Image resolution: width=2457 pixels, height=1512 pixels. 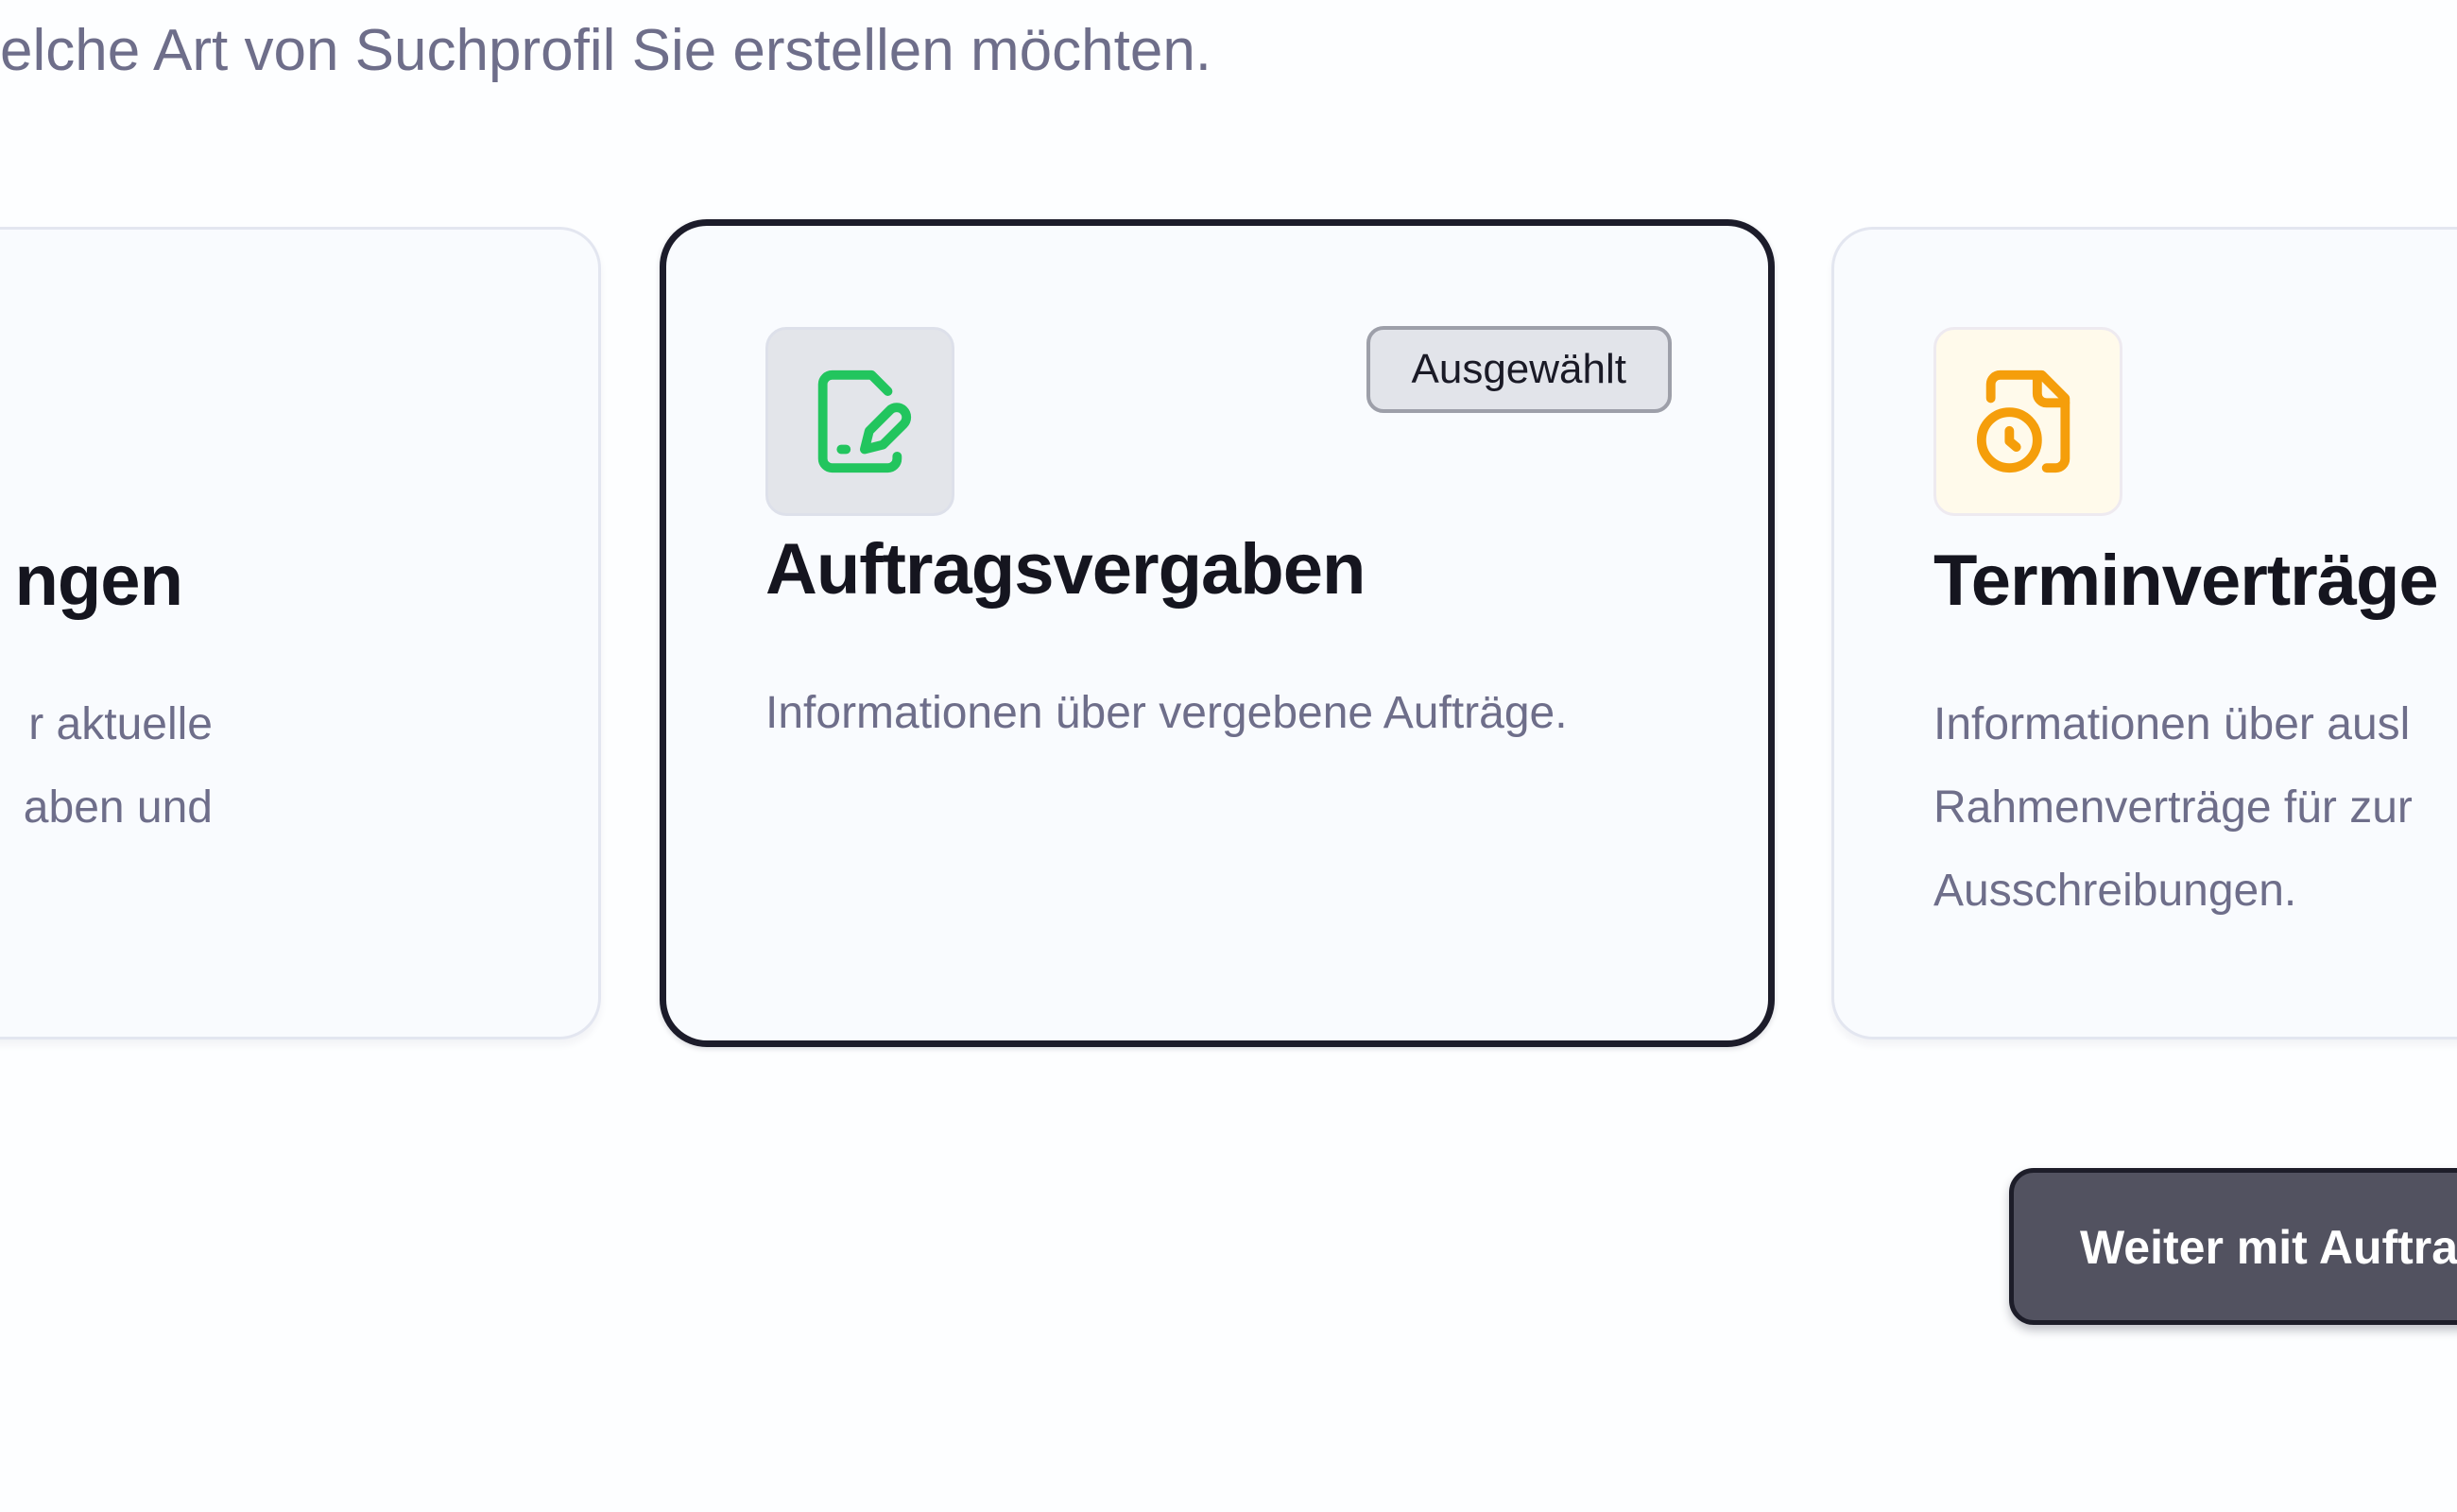 What do you see at coordinates (98, 581) in the screenshot?
I see `card-title: ngen` at bounding box center [98, 581].